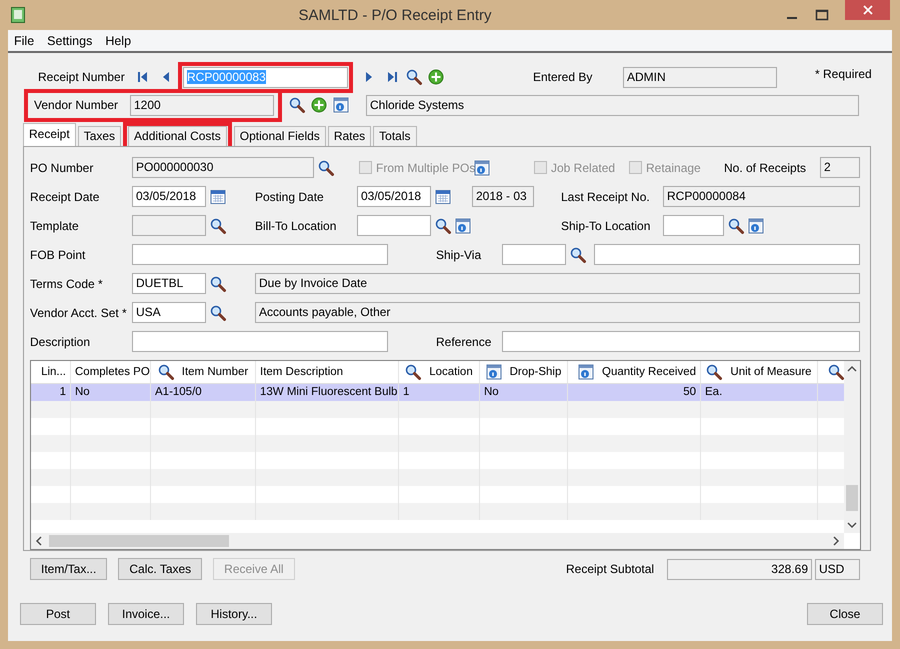 Image resolution: width=900 pixels, height=649 pixels. I want to click on close-dialog-button: Close, so click(845, 614).